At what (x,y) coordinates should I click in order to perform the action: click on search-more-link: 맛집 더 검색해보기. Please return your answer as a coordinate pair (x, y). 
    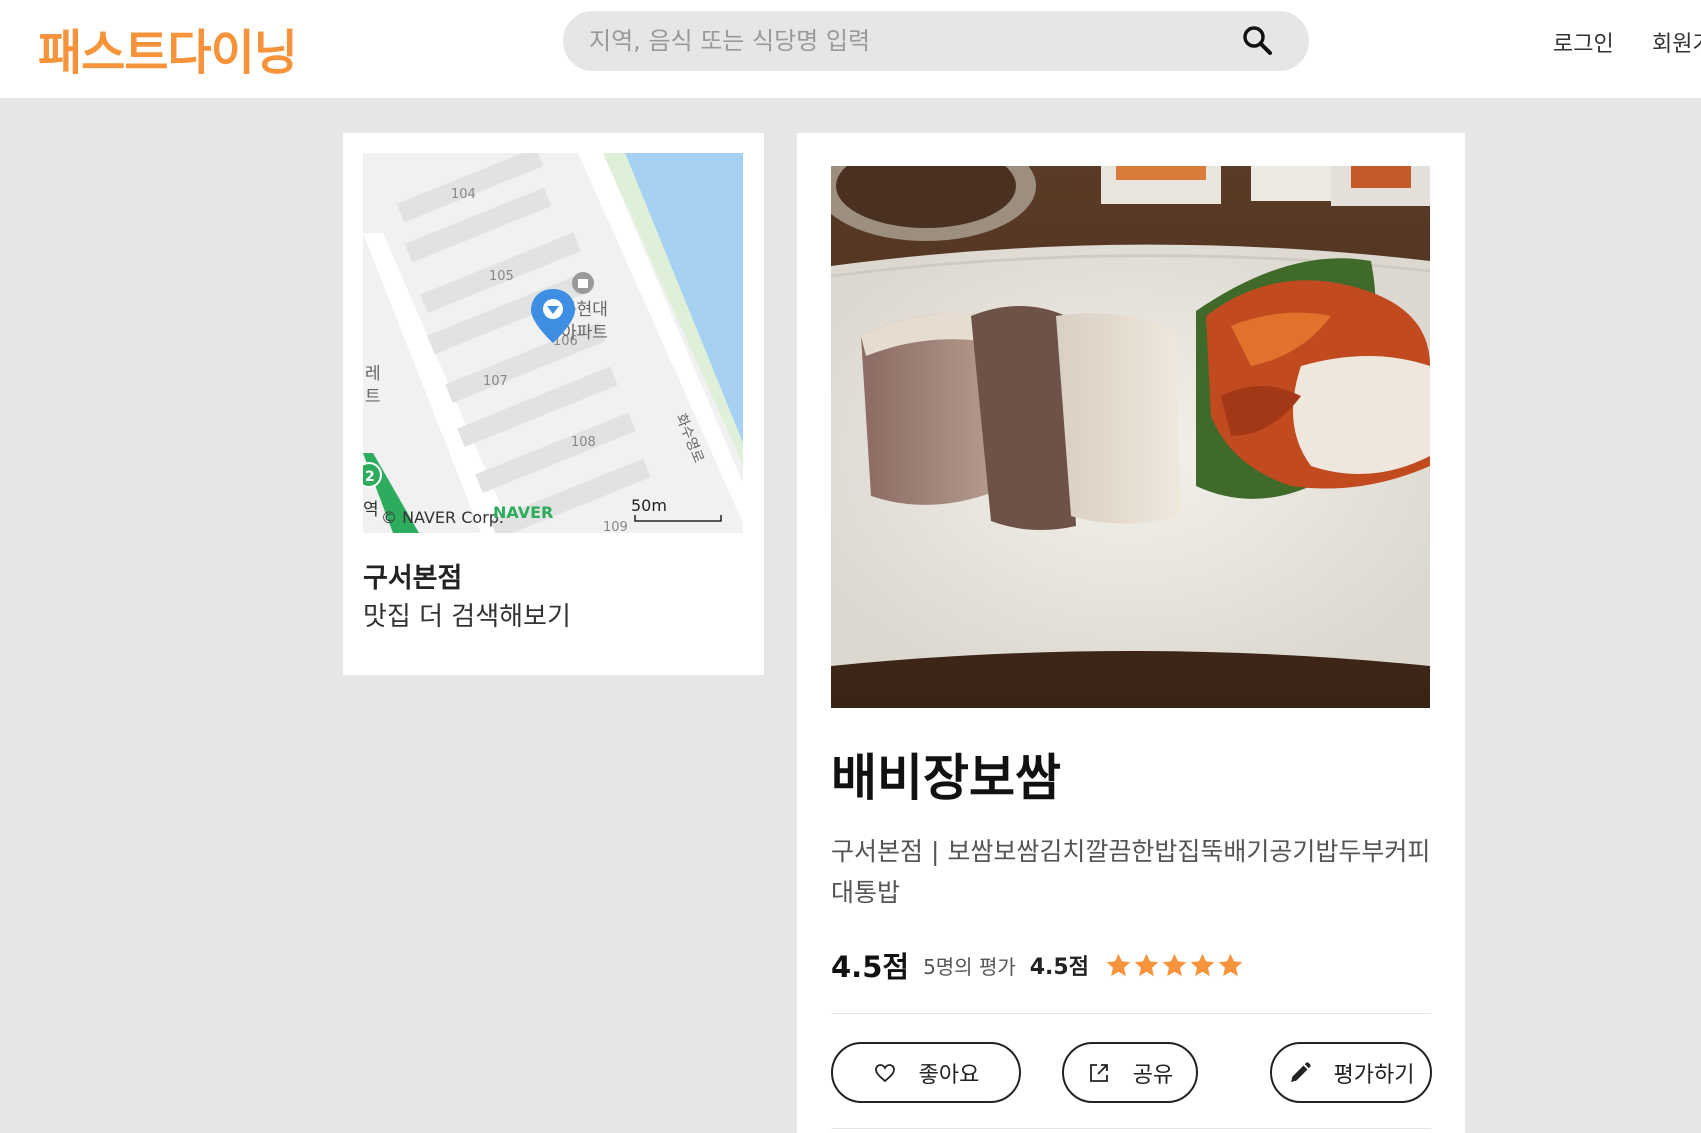
    Looking at the image, I should click on (467, 614).